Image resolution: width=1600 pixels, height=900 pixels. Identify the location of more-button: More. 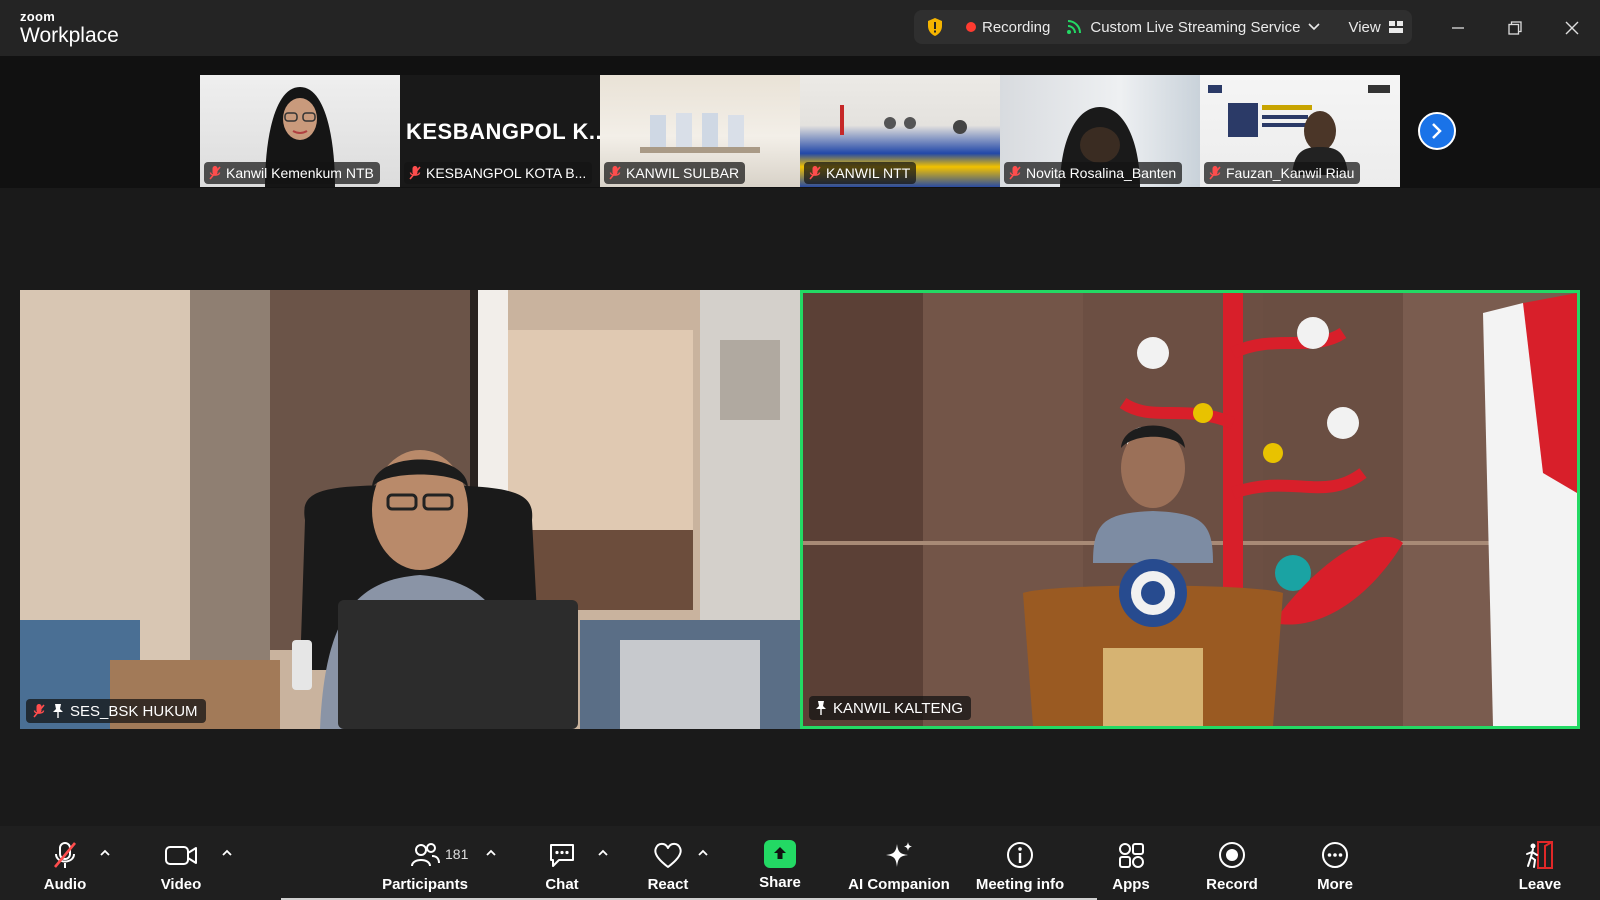
(1335, 863).